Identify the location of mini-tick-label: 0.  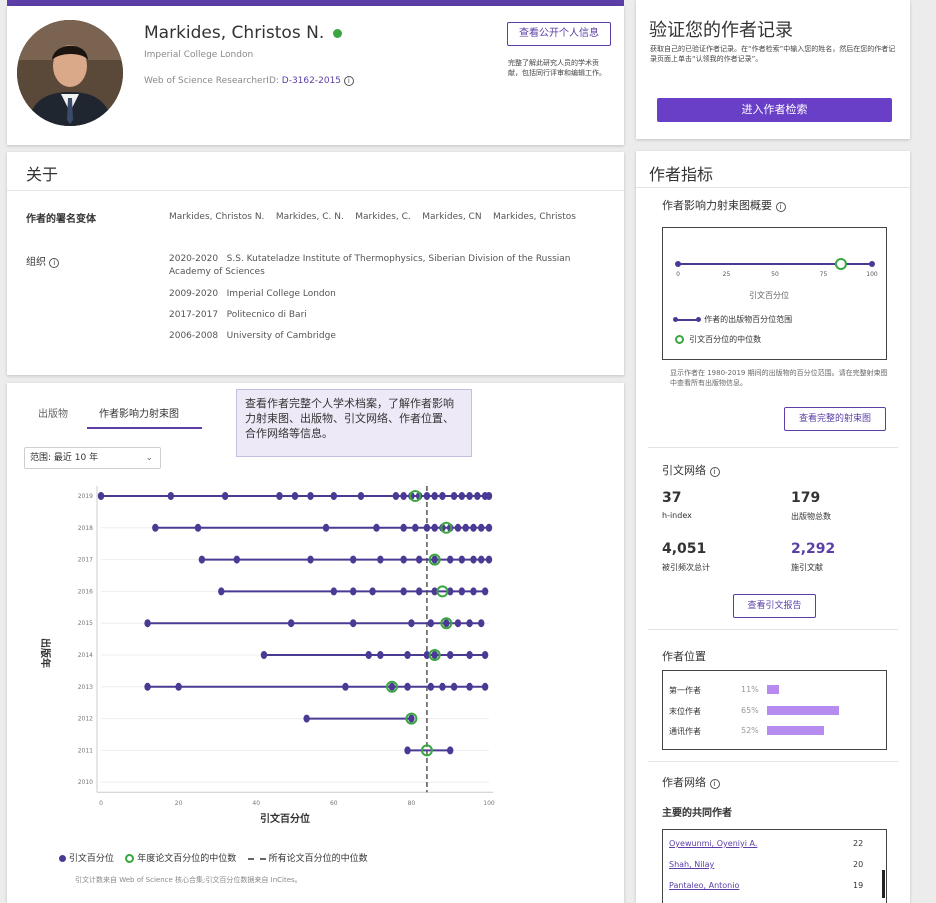
(678, 274).